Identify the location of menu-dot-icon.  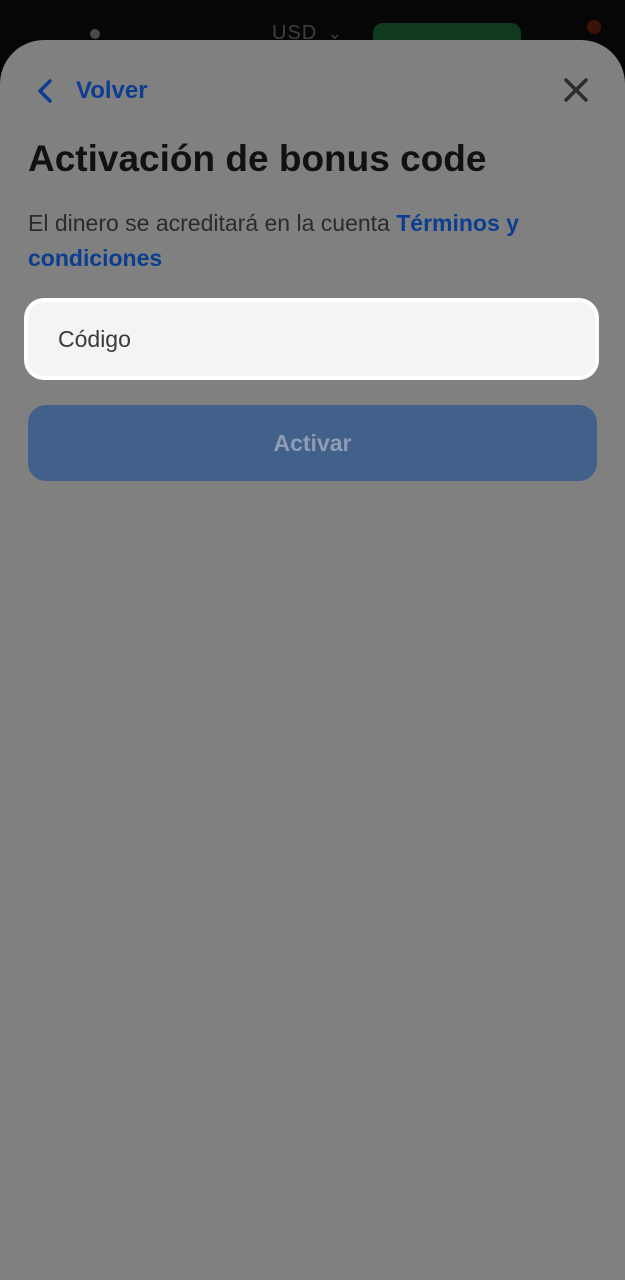
(95, 34).